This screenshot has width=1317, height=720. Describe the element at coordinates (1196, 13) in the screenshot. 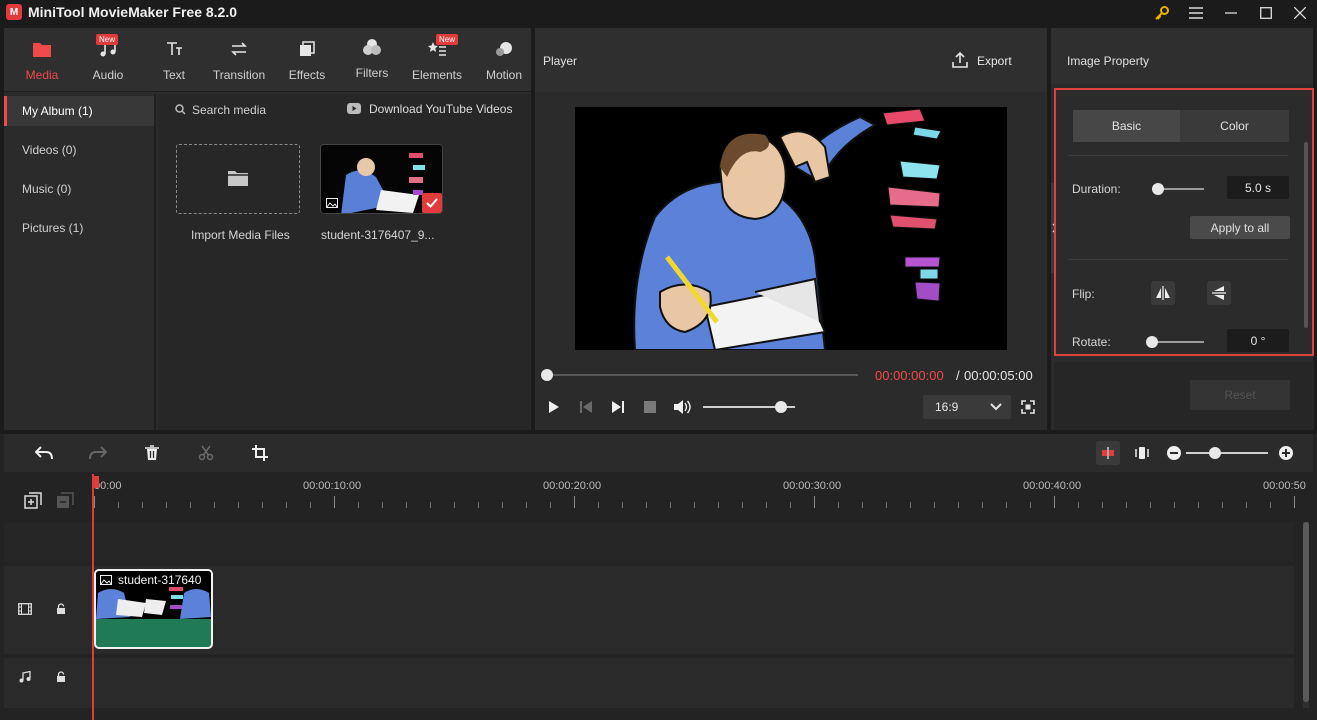

I see `menu-icon` at that location.